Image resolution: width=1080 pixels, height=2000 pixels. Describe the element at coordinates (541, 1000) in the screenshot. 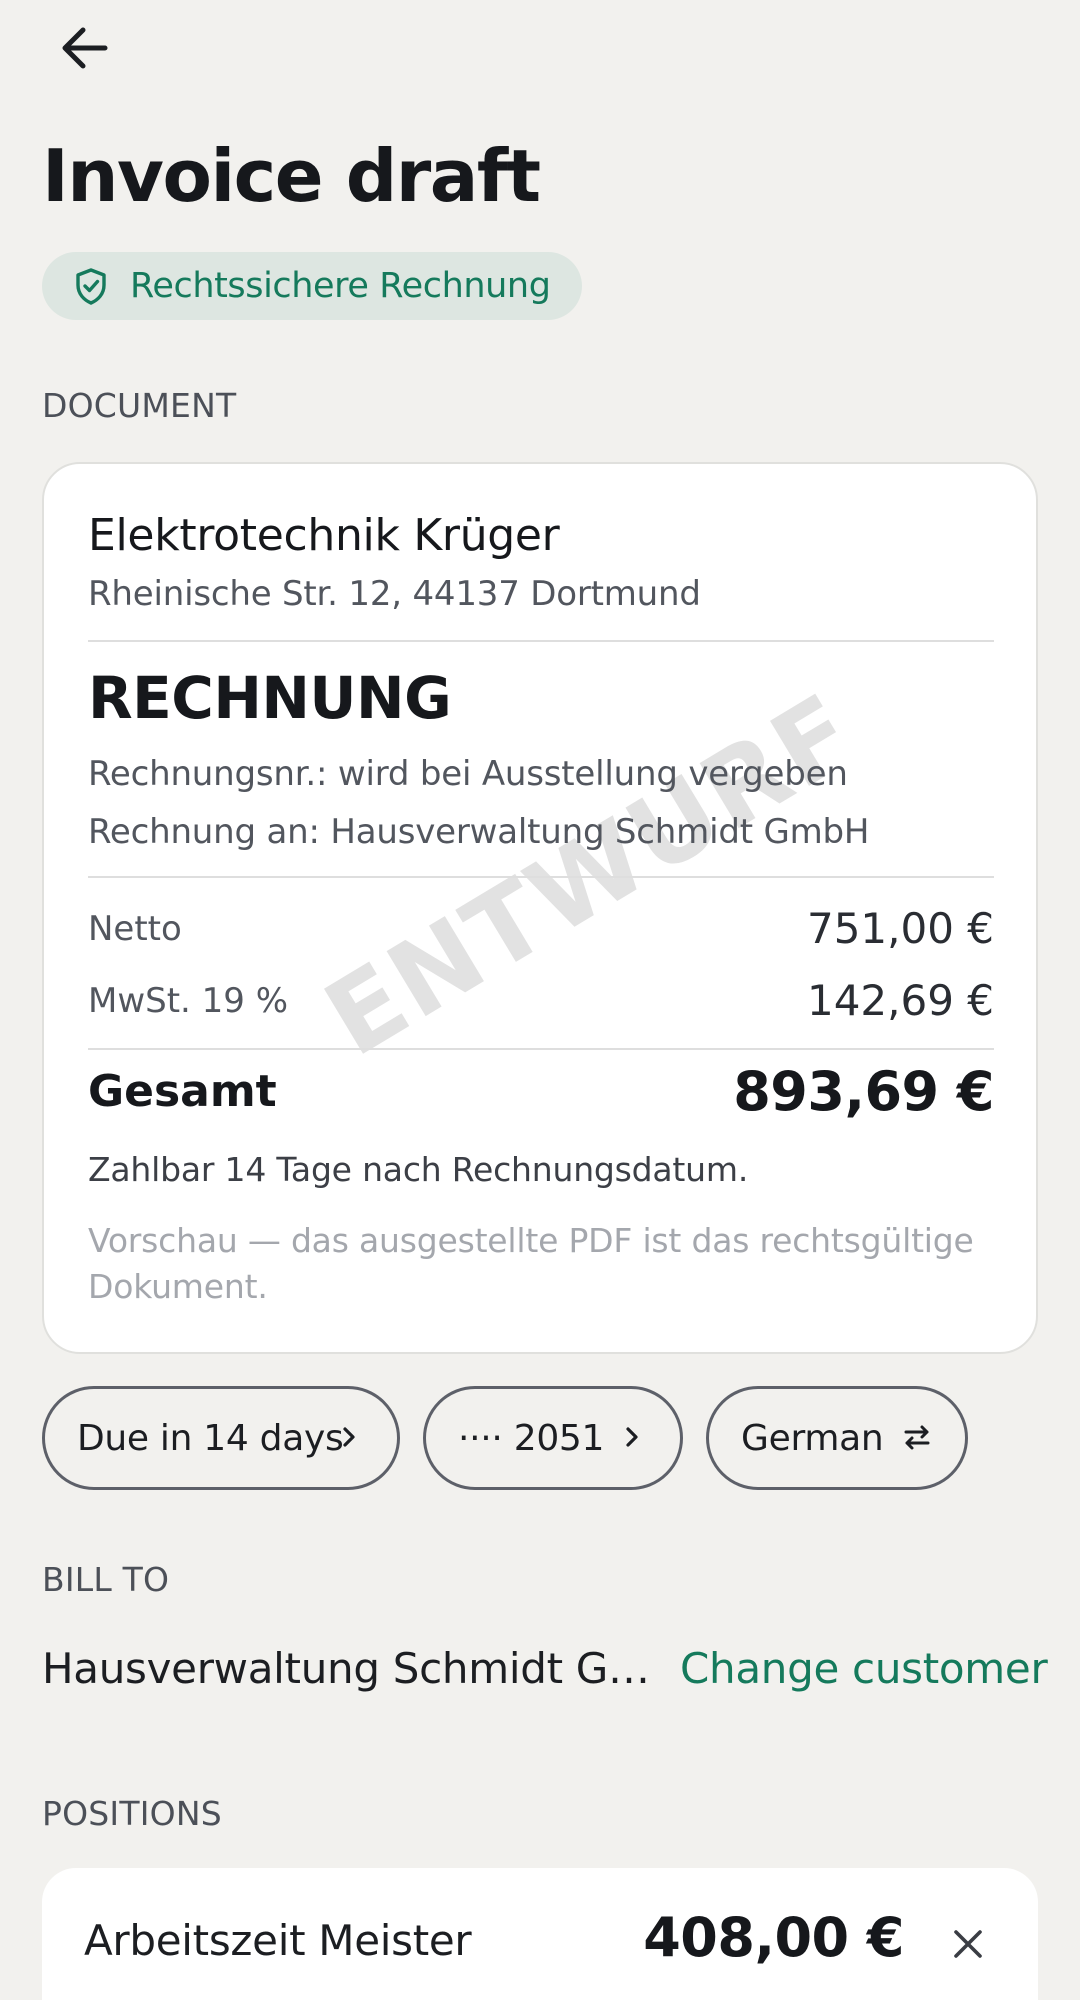

I see `vat-row: MwSt. 19 % 142,69 €` at that location.